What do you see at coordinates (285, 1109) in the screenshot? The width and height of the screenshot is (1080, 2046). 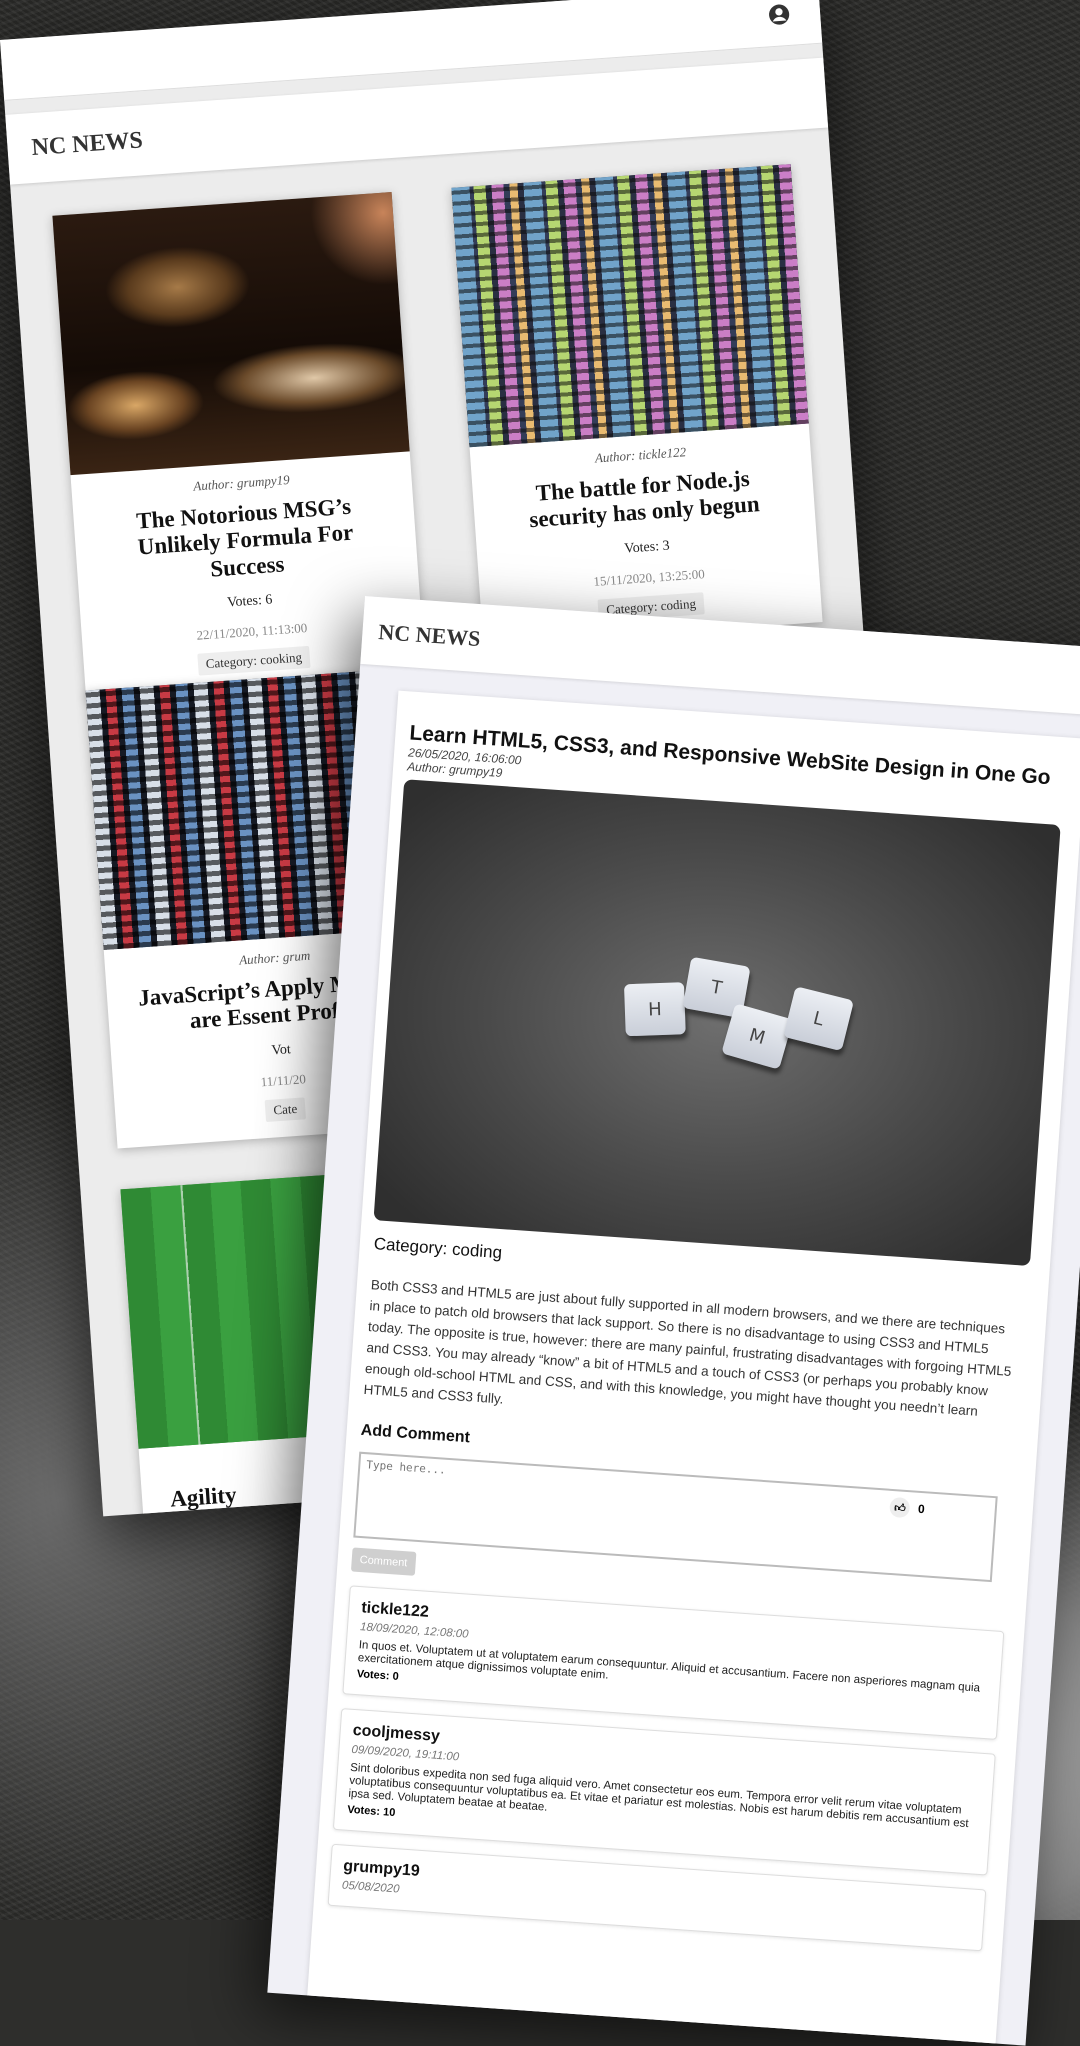 I see `article-category: Cate` at bounding box center [285, 1109].